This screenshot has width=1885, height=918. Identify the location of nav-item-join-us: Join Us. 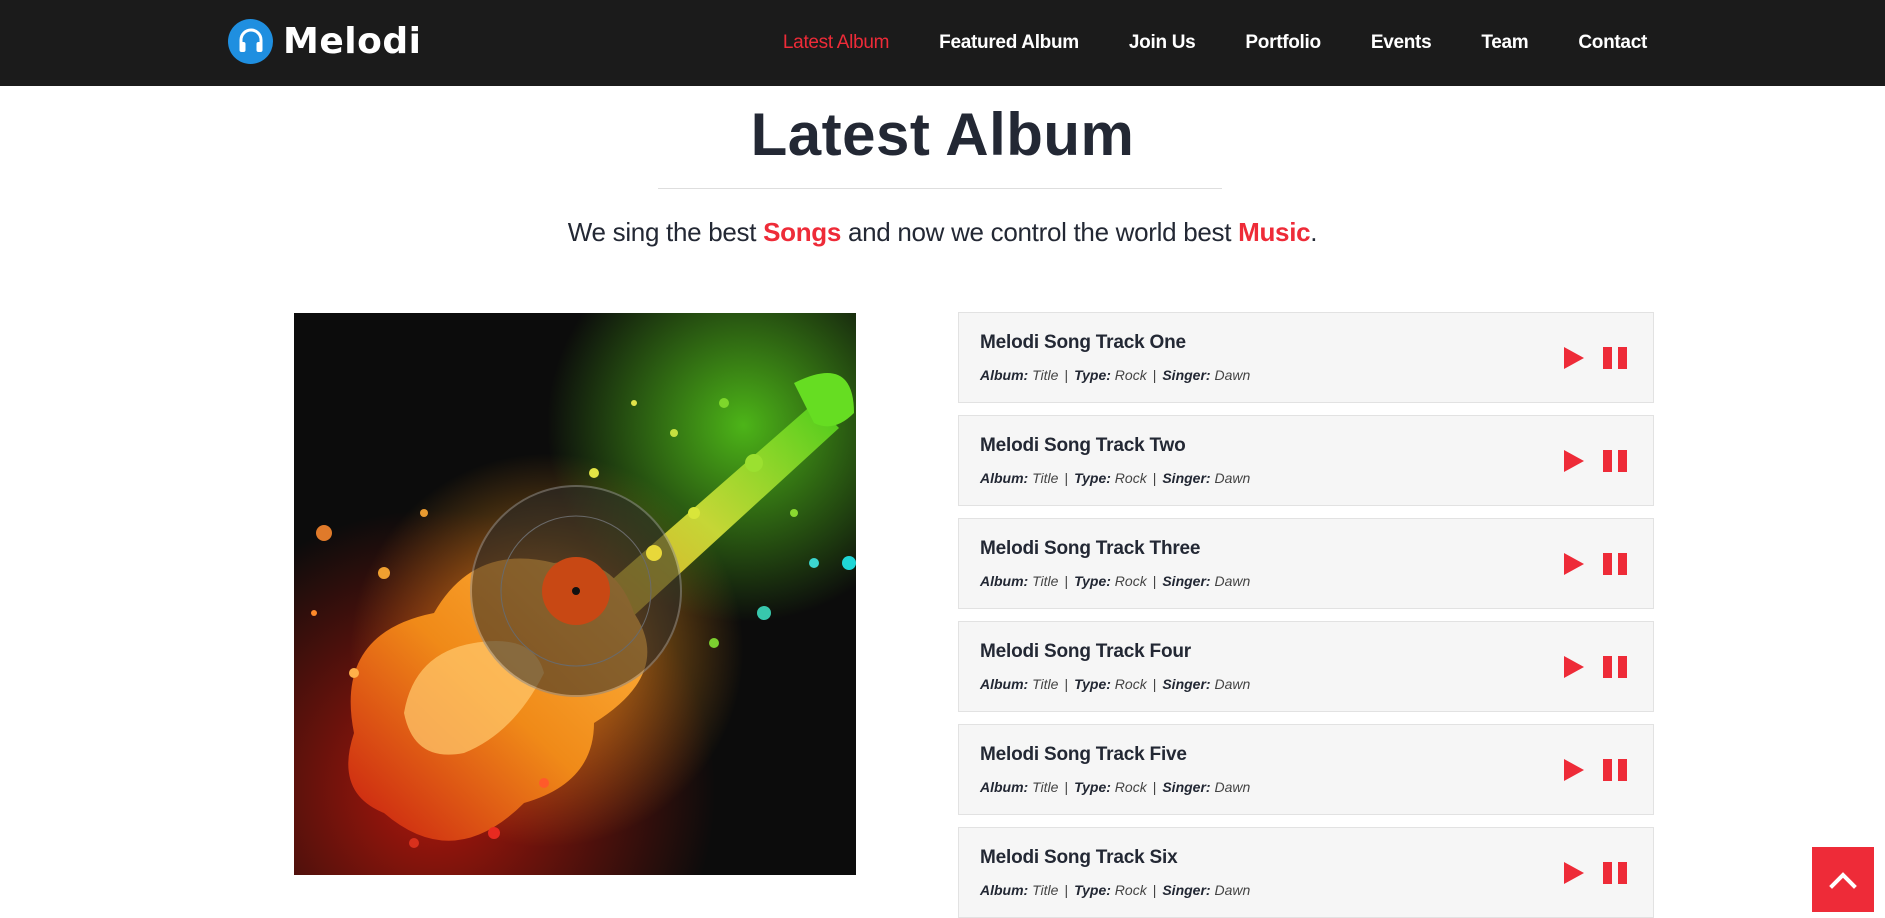
(1162, 43).